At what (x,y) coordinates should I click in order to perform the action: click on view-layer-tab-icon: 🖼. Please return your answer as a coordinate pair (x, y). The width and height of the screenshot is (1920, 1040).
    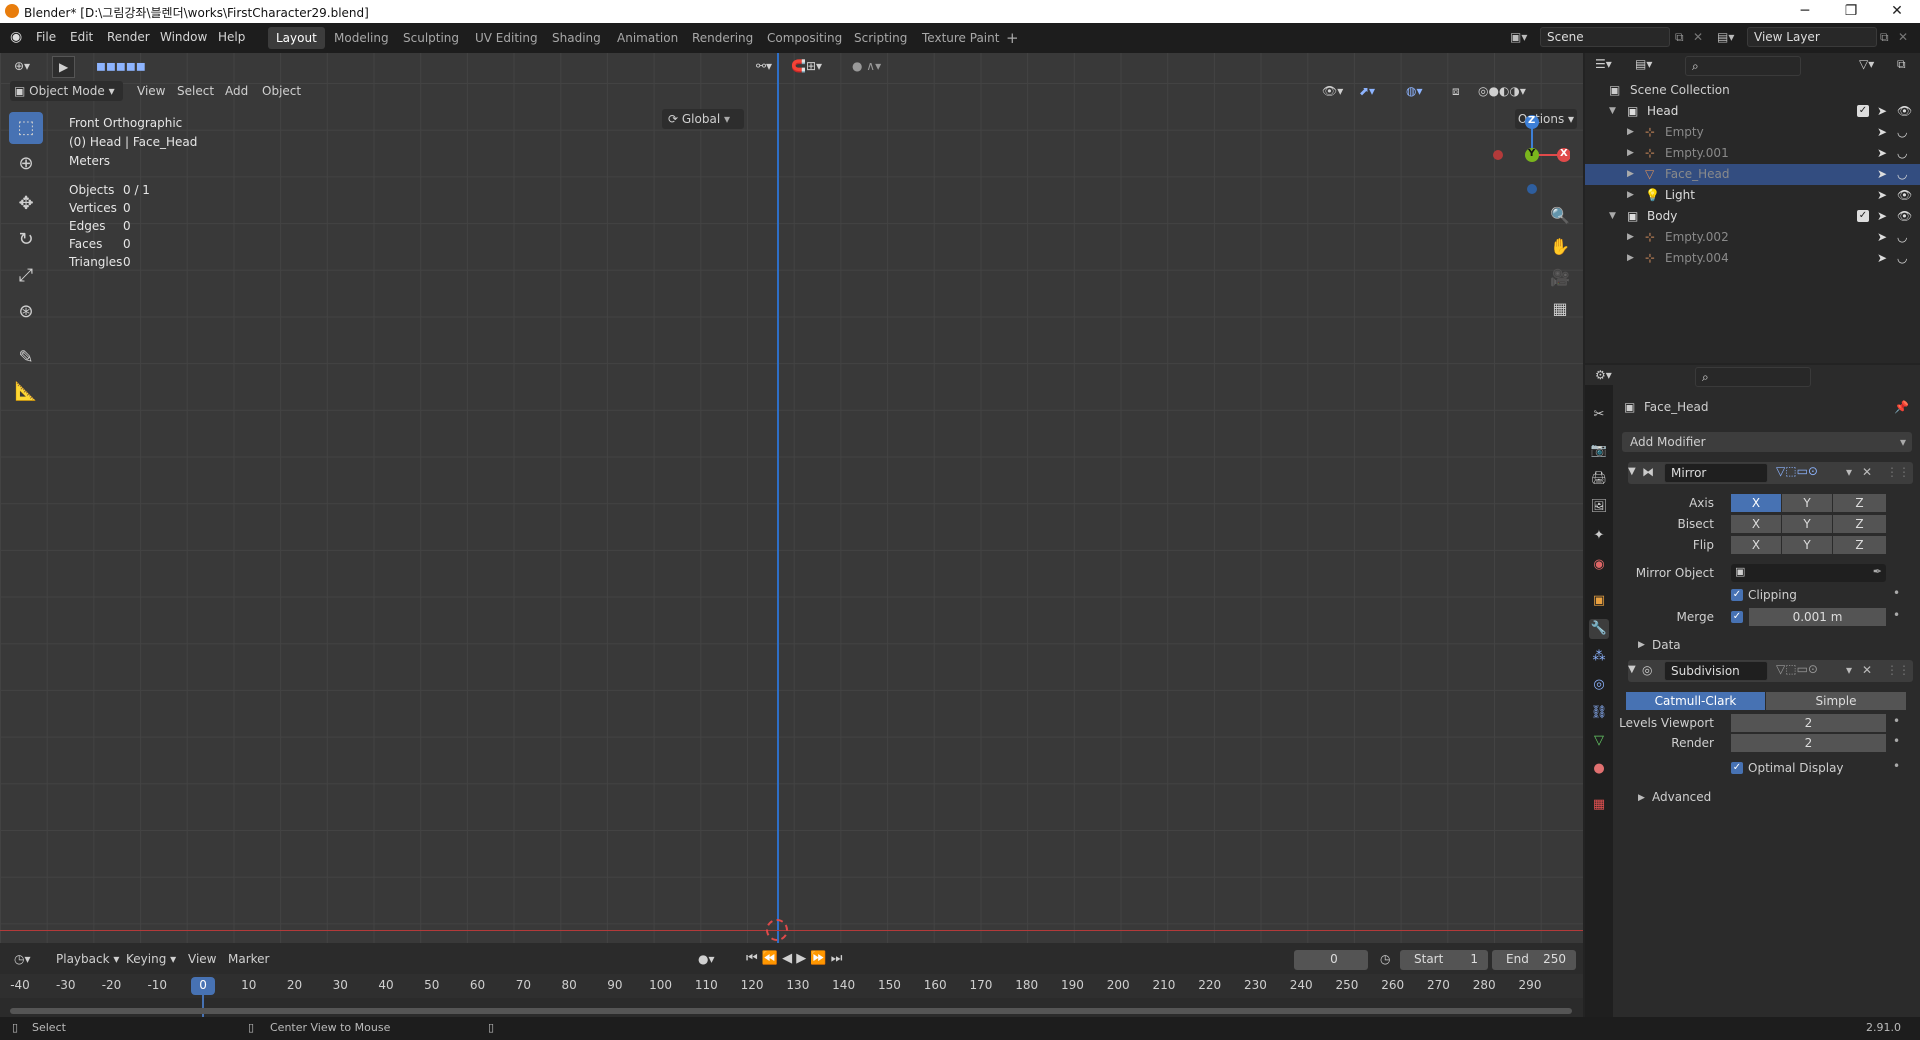
    Looking at the image, I should click on (1599, 507).